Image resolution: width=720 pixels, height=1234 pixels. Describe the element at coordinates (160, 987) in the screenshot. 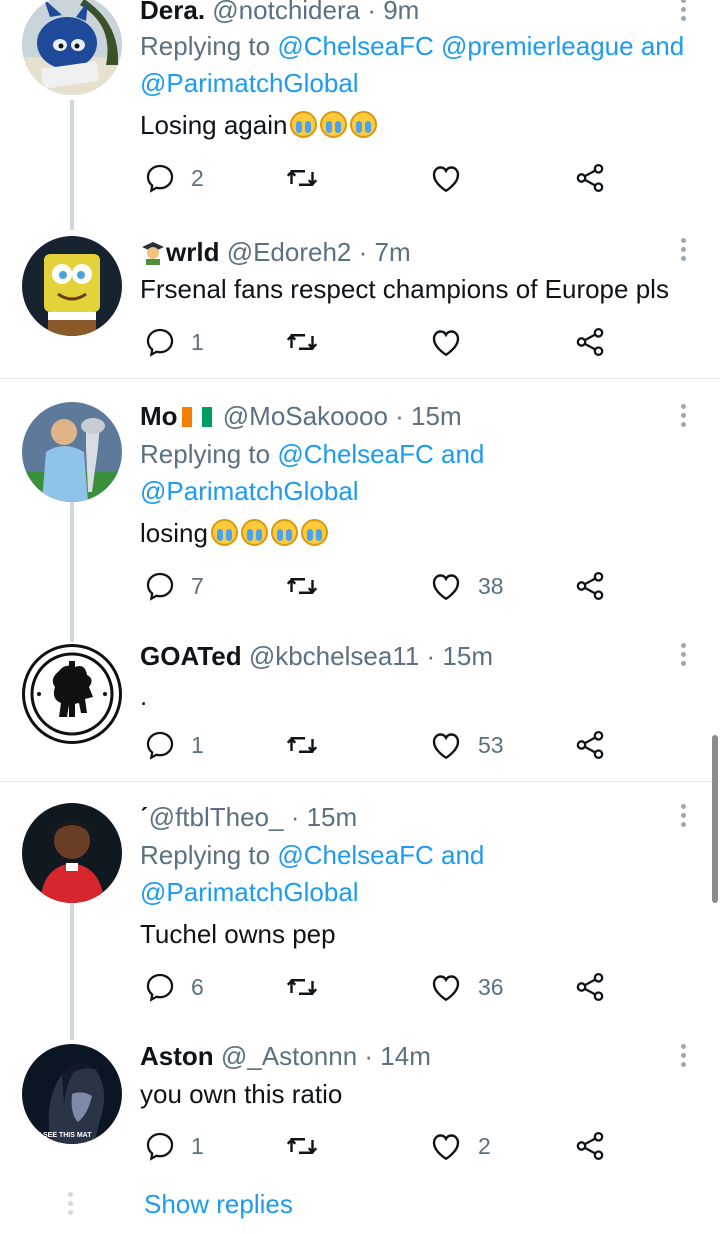

I see `reply-icon` at that location.